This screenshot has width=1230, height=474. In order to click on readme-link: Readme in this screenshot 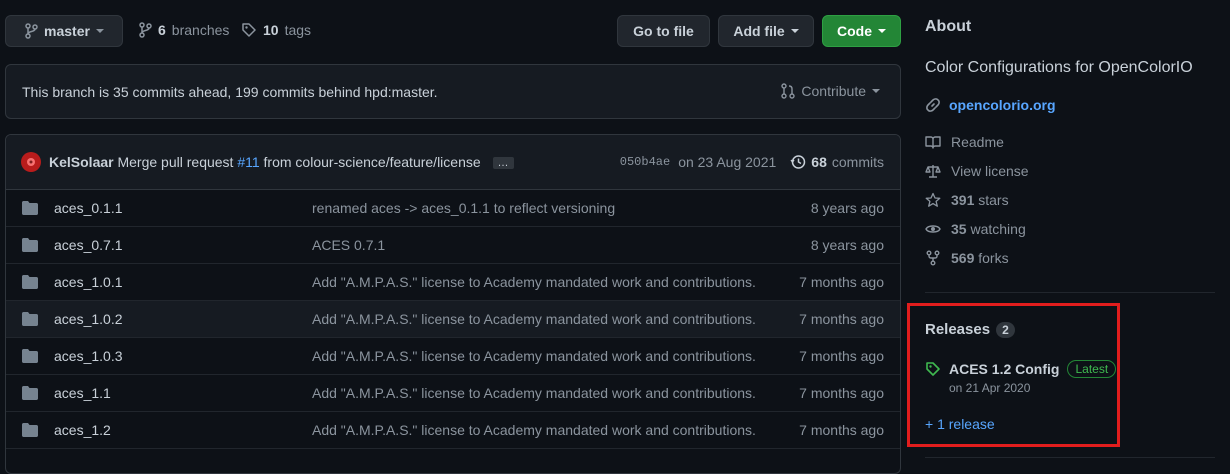, I will do `click(964, 142)`.